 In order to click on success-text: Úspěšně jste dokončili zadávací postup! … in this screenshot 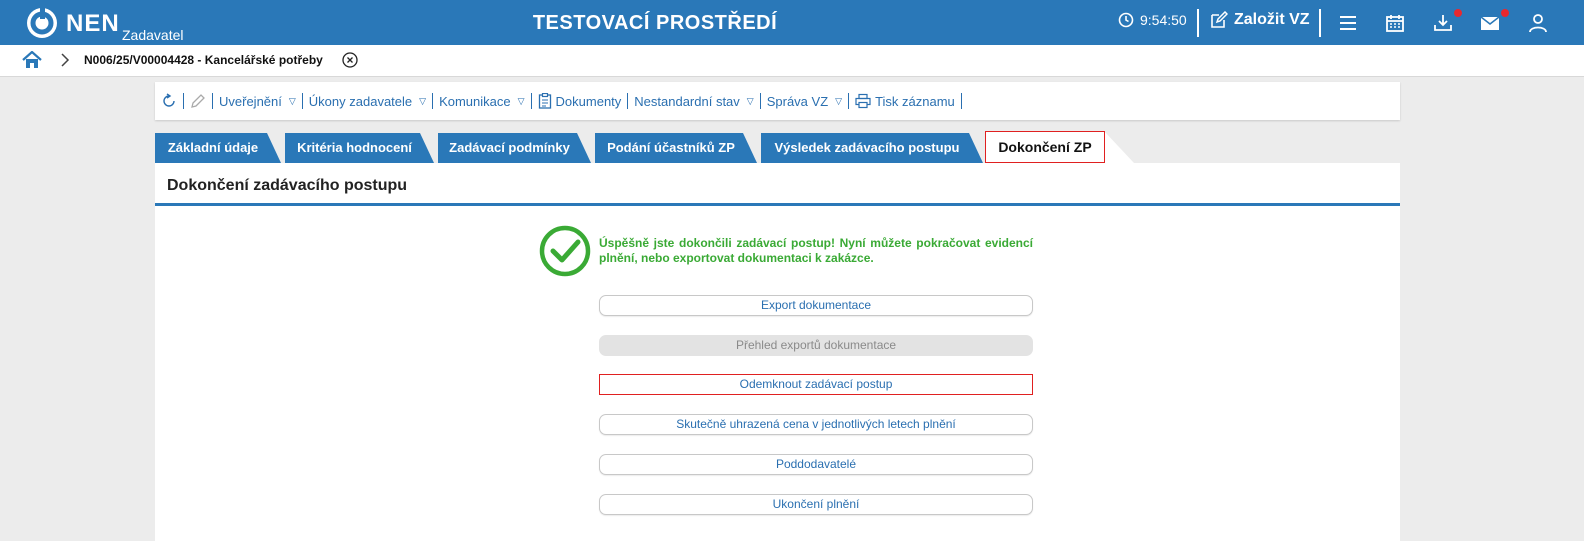, I will do `click(816, 250)`.